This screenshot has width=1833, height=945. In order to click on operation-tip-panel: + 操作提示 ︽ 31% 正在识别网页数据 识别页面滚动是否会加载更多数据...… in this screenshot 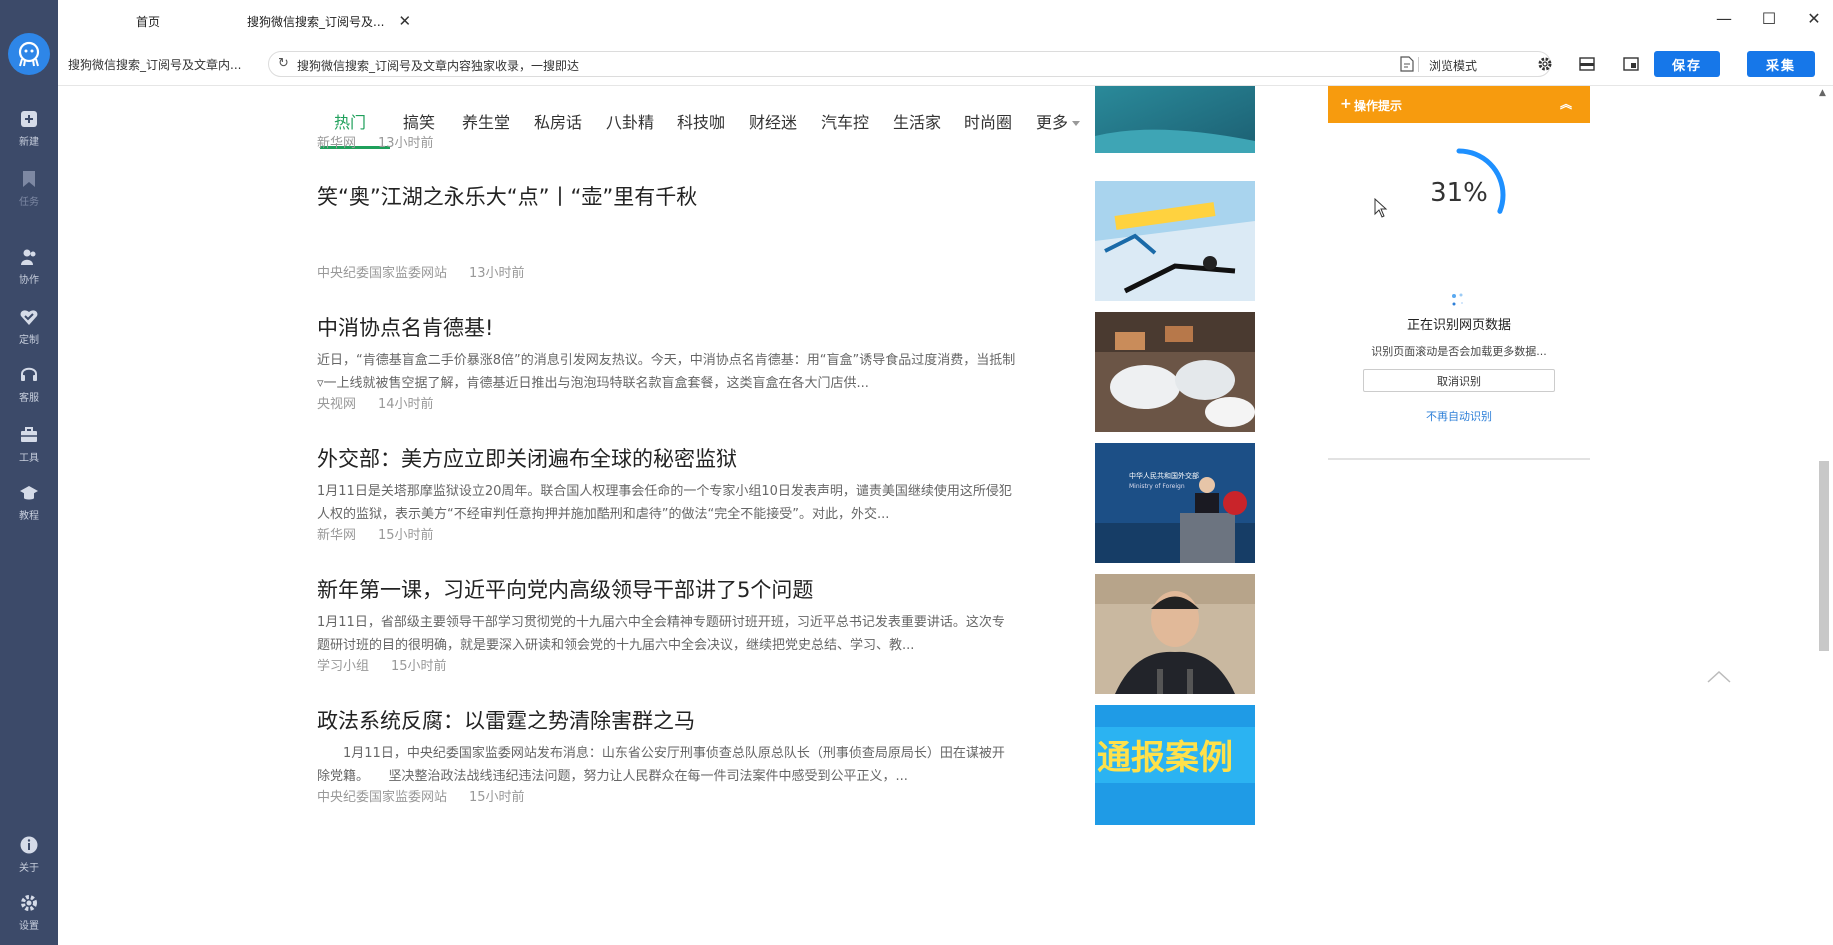, I will do `click(1459, 273)`.